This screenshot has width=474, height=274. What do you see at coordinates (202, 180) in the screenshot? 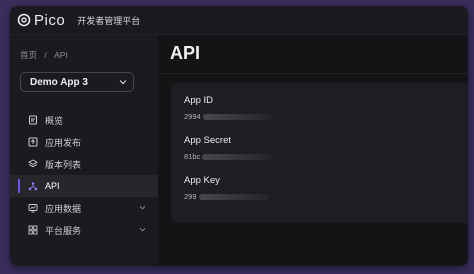
I see `app-key-label: App Key` at bounding box center [202, 180].